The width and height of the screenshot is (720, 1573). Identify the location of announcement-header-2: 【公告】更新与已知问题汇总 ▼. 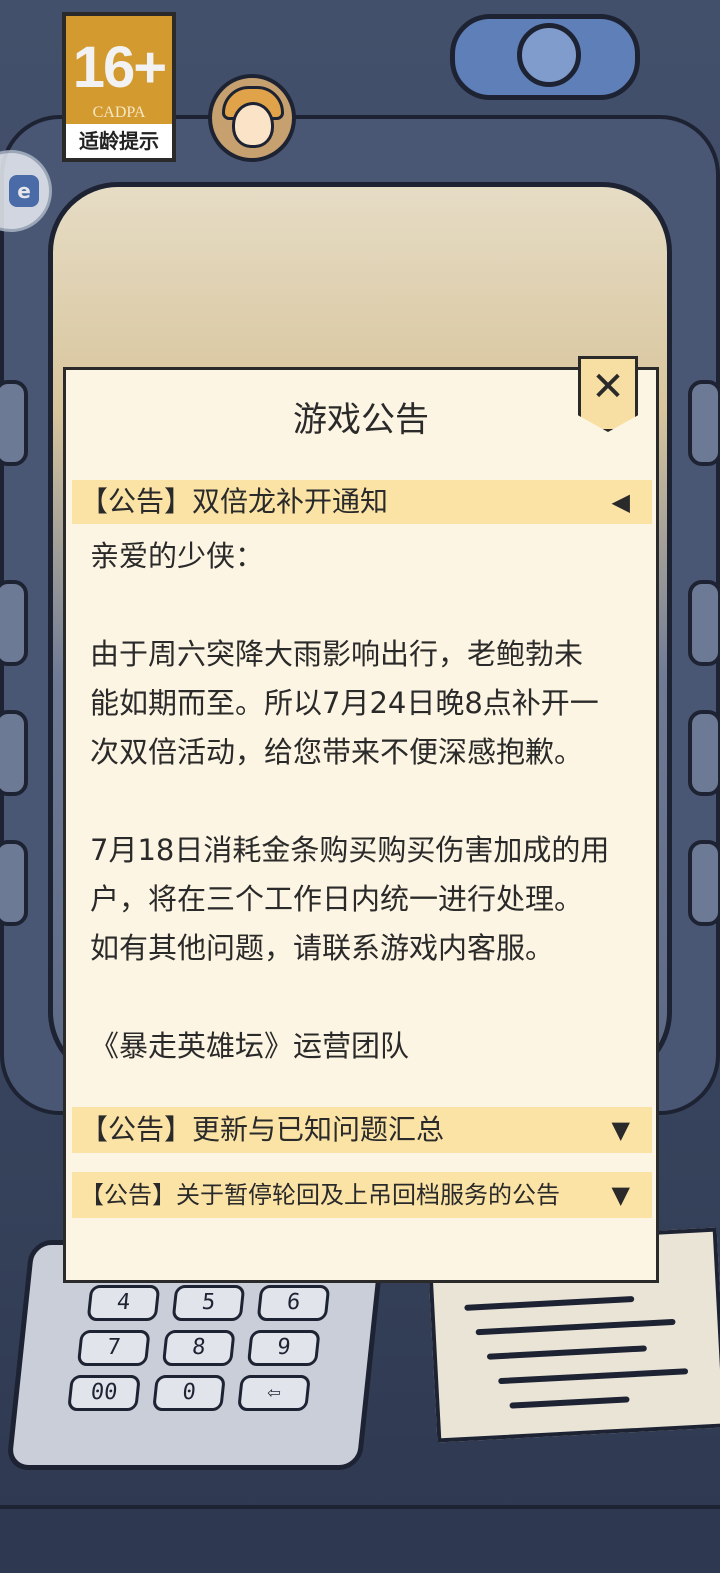
(362, 1130).